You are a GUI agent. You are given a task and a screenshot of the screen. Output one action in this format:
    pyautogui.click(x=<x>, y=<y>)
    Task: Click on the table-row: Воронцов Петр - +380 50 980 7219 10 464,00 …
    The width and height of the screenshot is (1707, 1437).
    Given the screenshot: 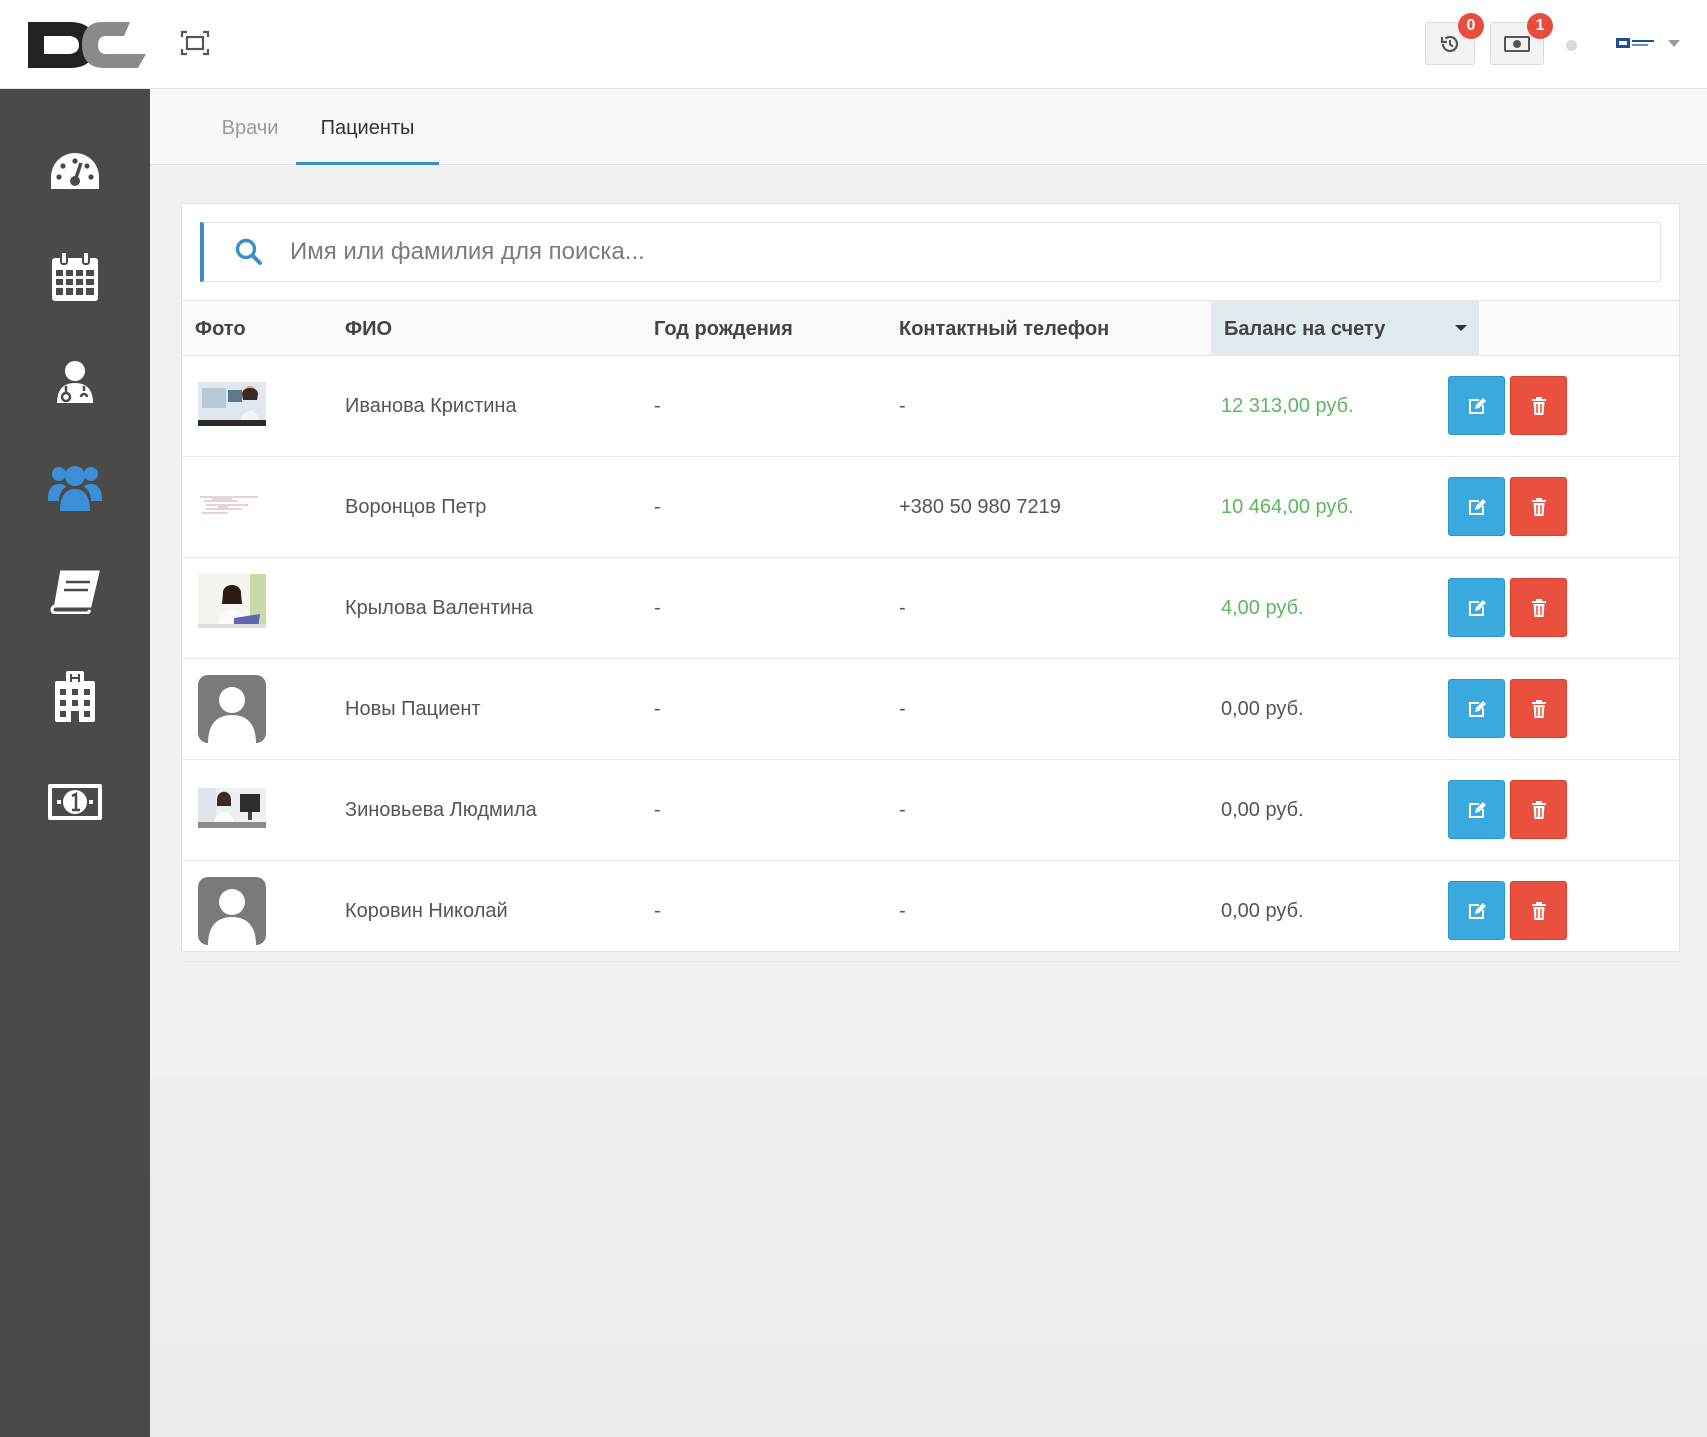 What is the action you would take?
    pyautogui.click(x=930, y=507)
    